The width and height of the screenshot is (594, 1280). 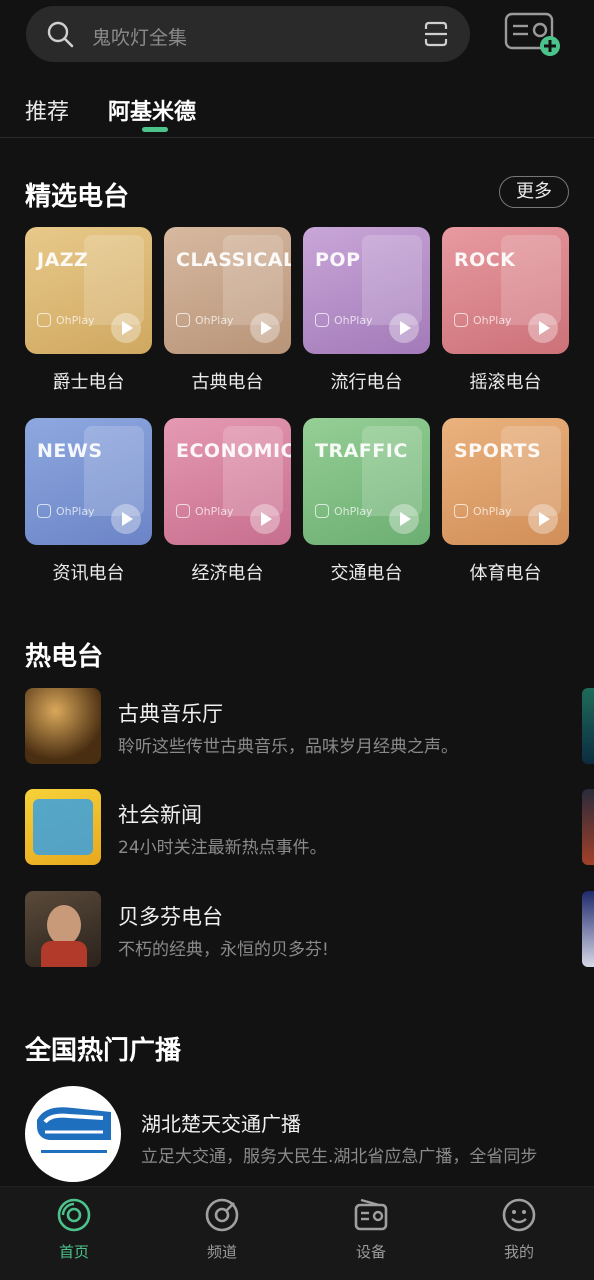 What do you see at coordinates (505, 481) in the screenshot?
I see `station-tile: SPORTS OhPlay` at bounding box center [505, 481].